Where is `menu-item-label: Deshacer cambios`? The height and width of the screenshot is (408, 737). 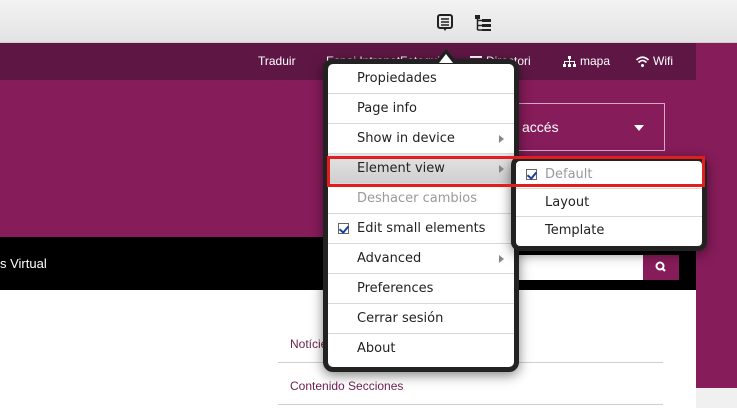
menu-item-label: Deshacer cambios is located at coordinates (417, 198).